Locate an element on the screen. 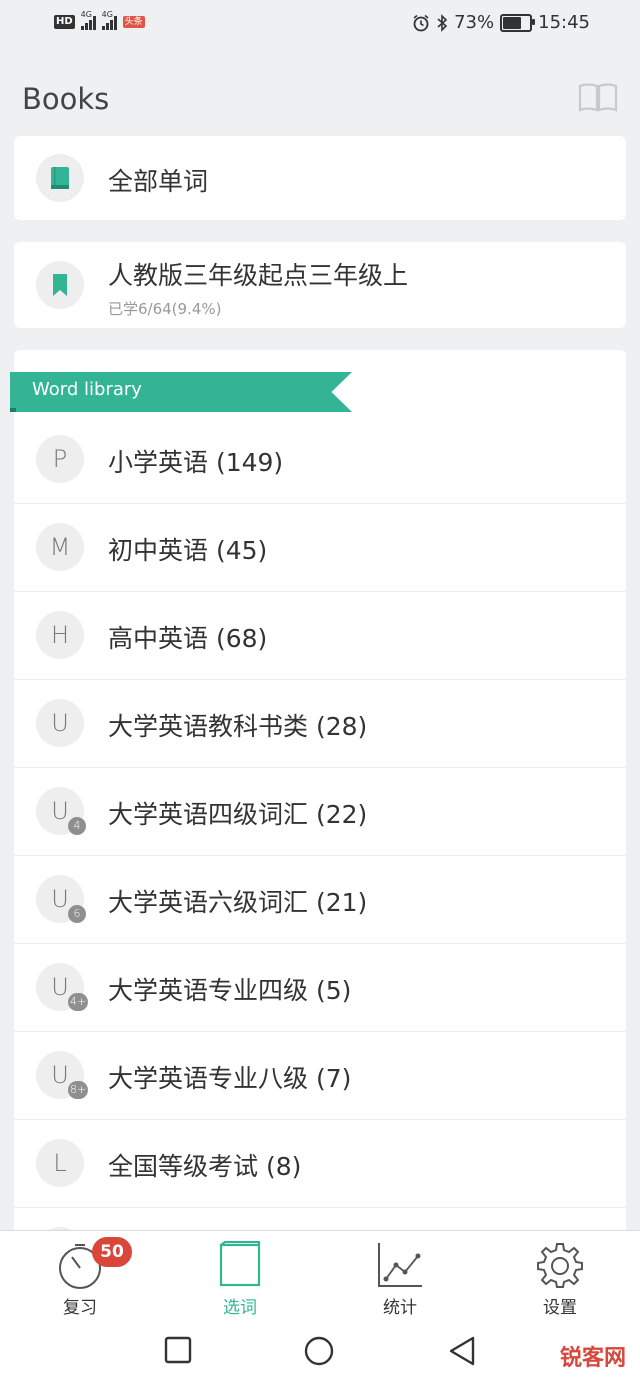  book-outline-icon is located at coordinates (240, 1264).